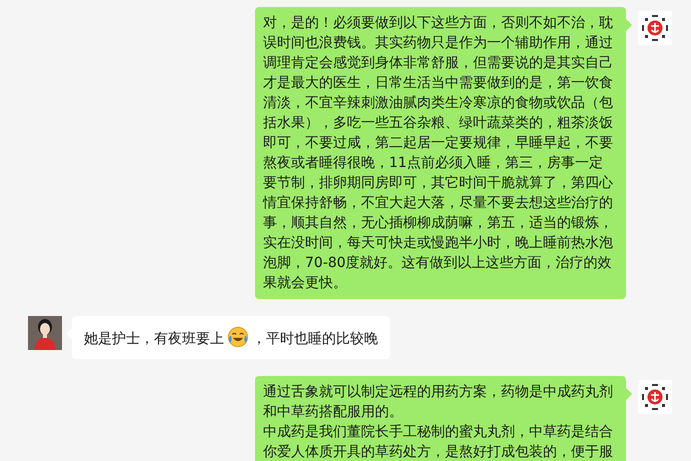  I want to click on message-text: 和中草药搭配服用的。, so click(333, 412).